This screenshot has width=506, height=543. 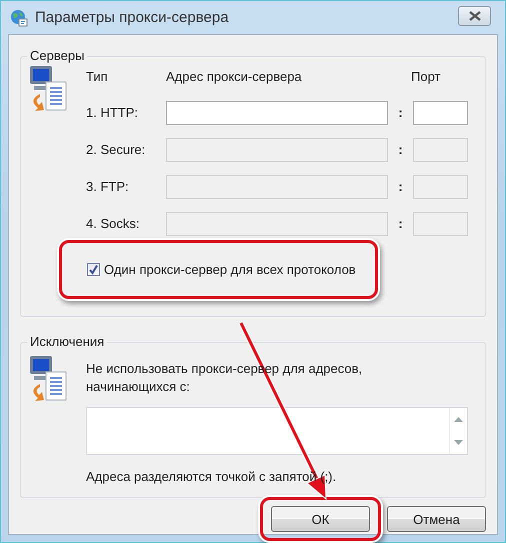 What do you see at coordinates (97, 76) in the screenshot?
I see `column-header: Тип` at bounding box center [97, 76].